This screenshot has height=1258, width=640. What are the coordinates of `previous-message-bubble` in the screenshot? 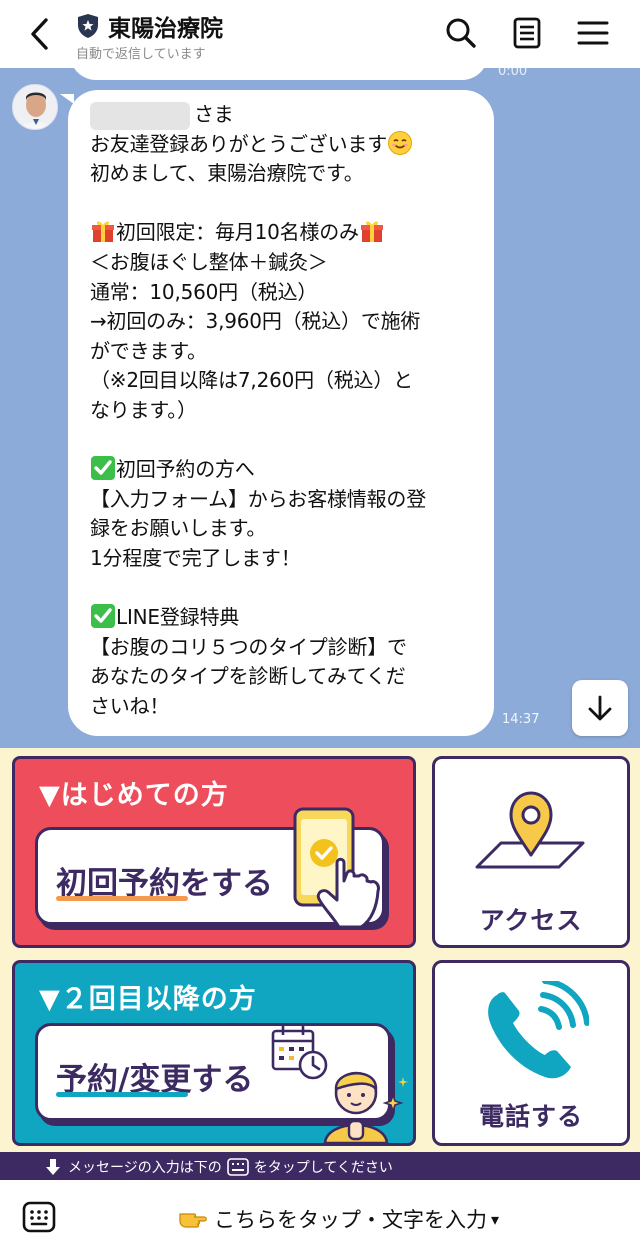 It's located at (279, 74).